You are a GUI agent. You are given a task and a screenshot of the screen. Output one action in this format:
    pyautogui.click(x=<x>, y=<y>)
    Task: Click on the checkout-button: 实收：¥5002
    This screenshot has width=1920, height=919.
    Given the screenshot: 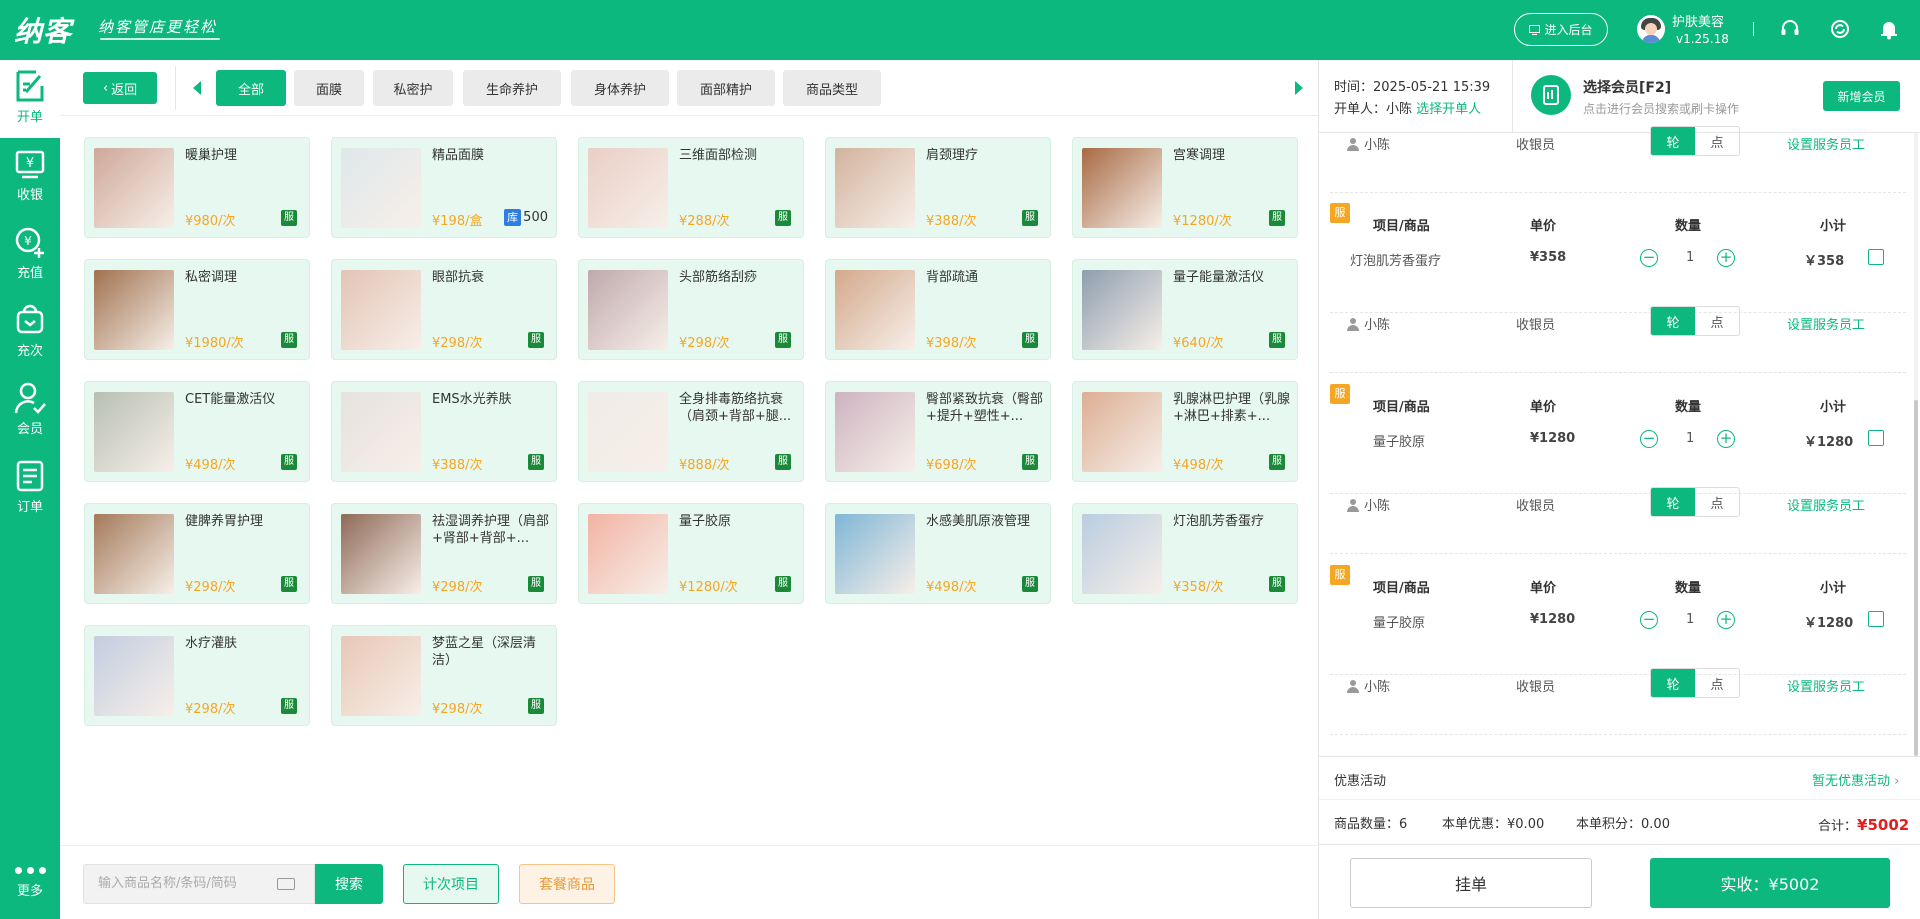 What is the action you would take?
    pyautogui.click(x=1770, y=883)
    